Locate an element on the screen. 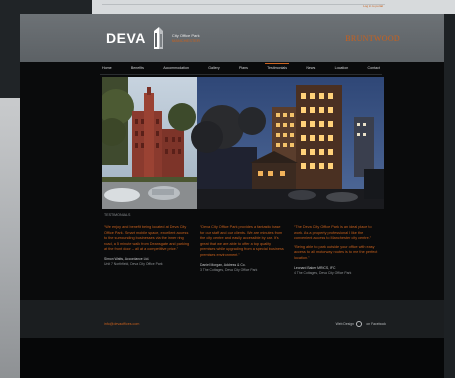  facebook-icon is located at coordinates (359, 324).